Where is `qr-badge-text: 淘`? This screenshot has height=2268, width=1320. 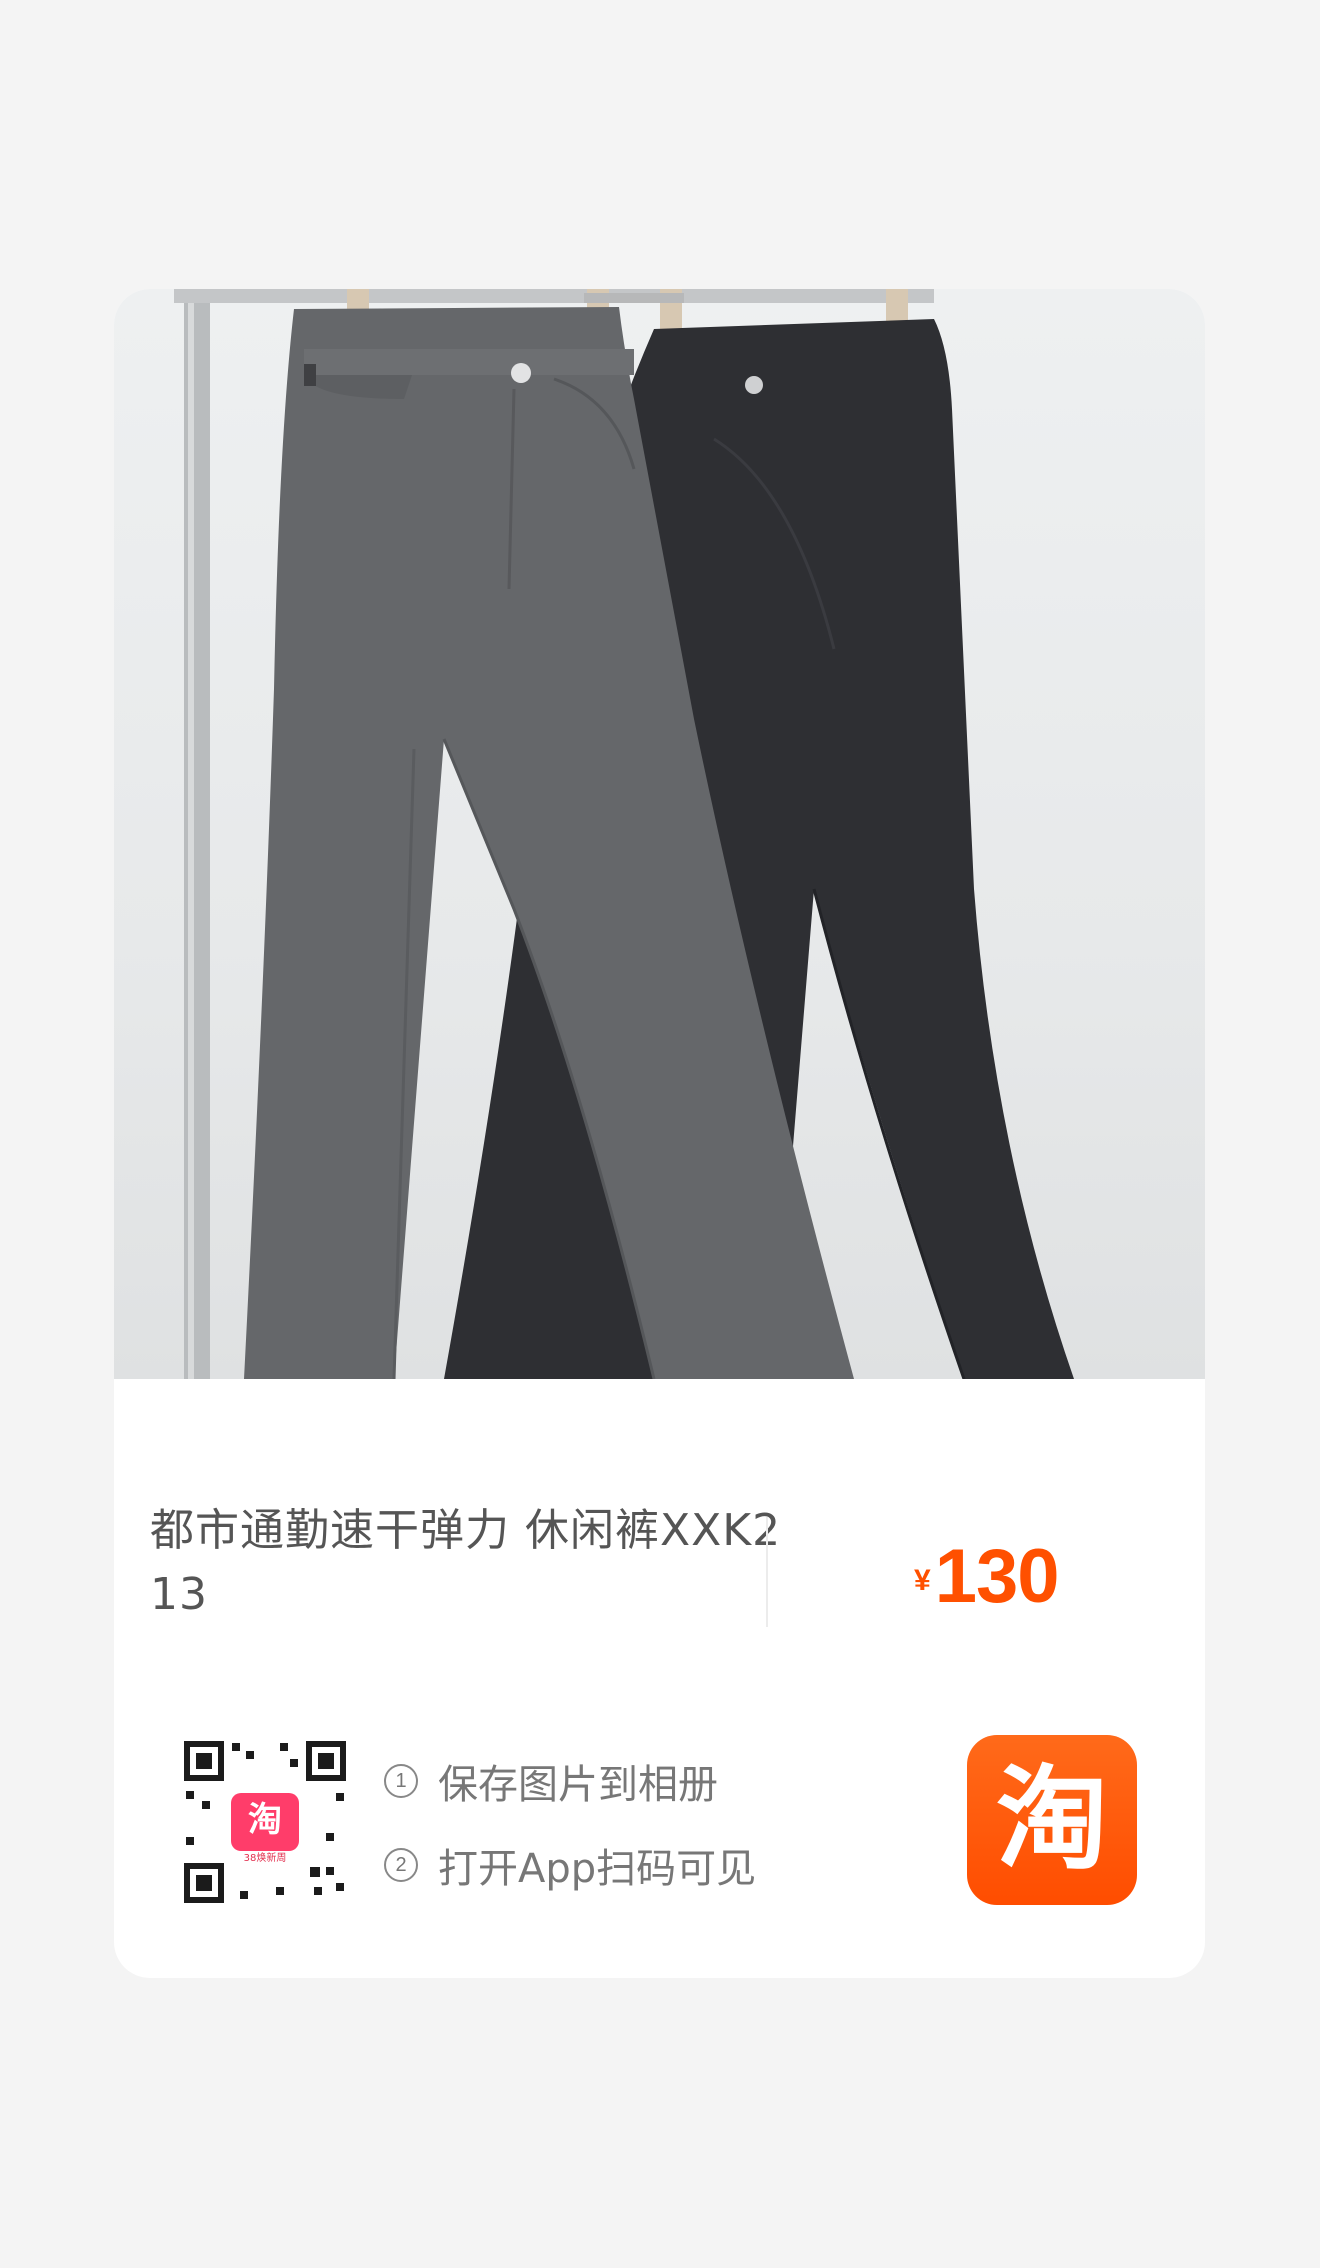 qr-badge-text: 淘 is located at coordinates (265, 1820).